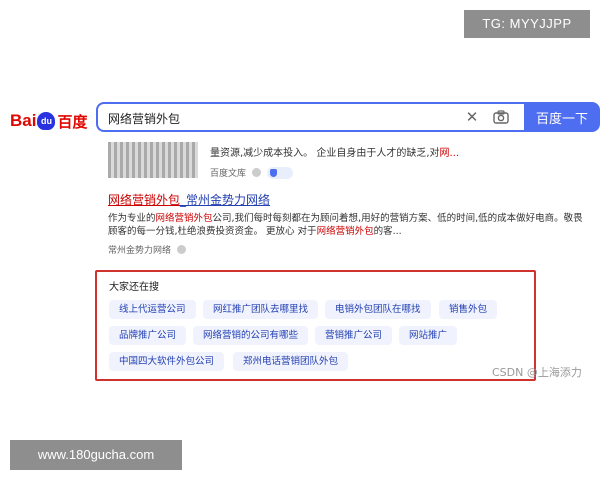 Image resolution: width=600 pixels, height=480 pixels. I want to click on related-item: 营销推广公司, so click(354, 335).